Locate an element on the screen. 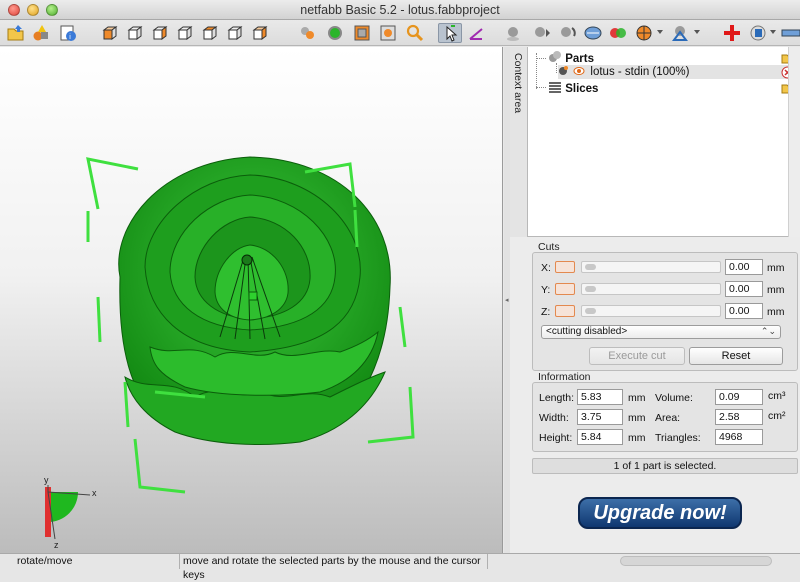 The image size is (800, 582). axis-gizmo: x y z is located at coordinates (70, 512).